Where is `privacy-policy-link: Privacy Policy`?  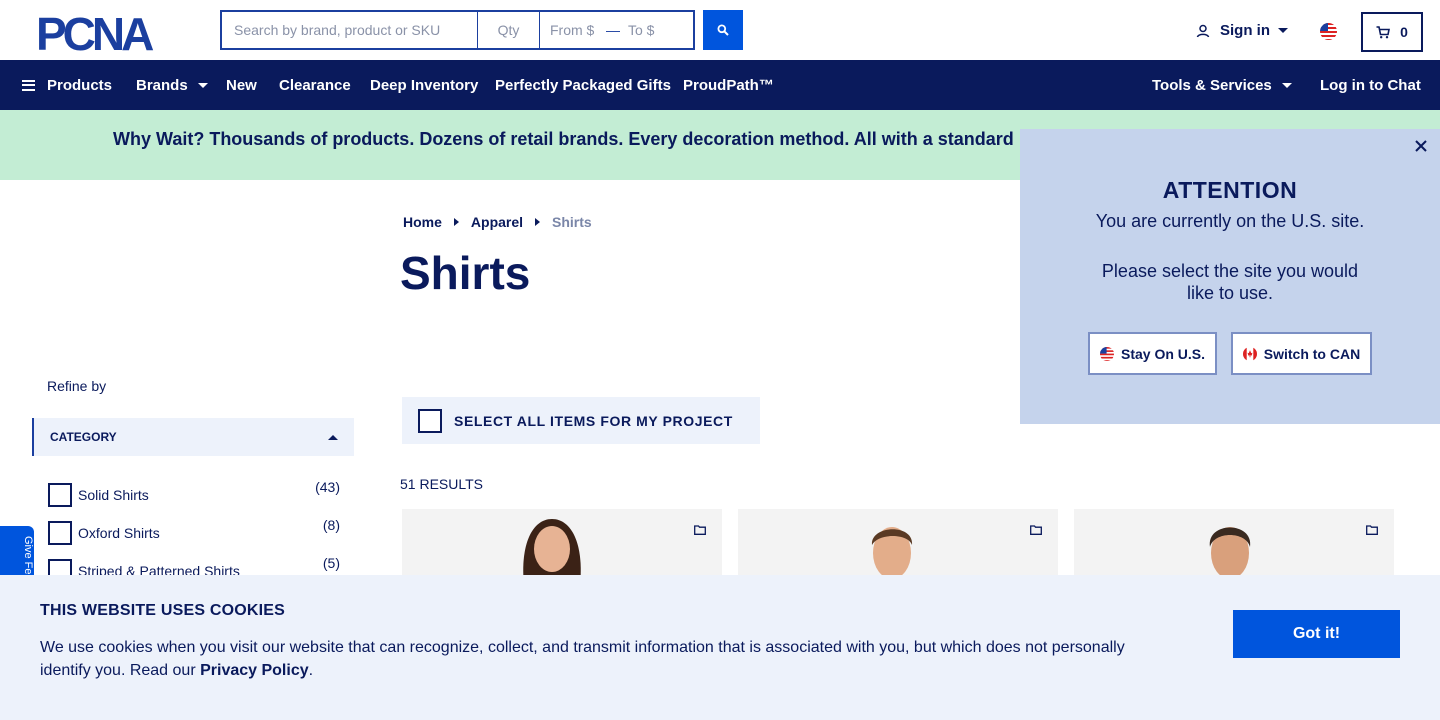
privacy-policy-link: Privacy Policy is located at coordinates (254, 670).